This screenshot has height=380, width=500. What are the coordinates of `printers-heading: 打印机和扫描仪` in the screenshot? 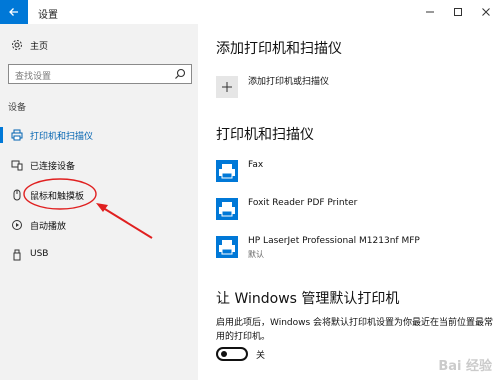 It's located at (265, 135).